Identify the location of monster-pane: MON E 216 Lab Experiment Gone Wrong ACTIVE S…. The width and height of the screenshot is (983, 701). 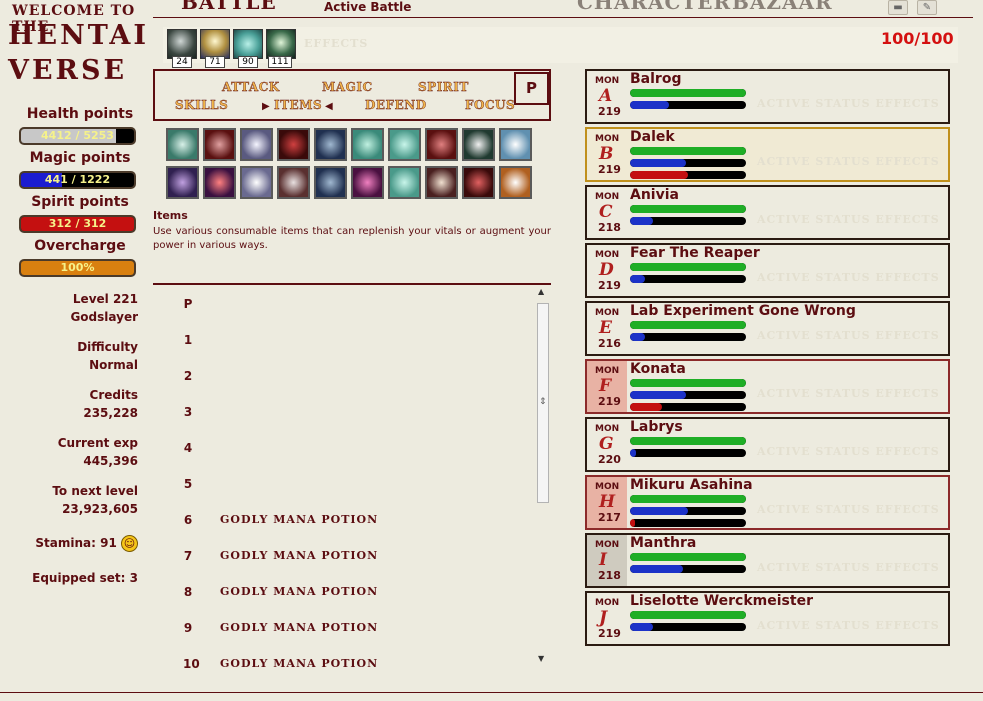
(767, 328).